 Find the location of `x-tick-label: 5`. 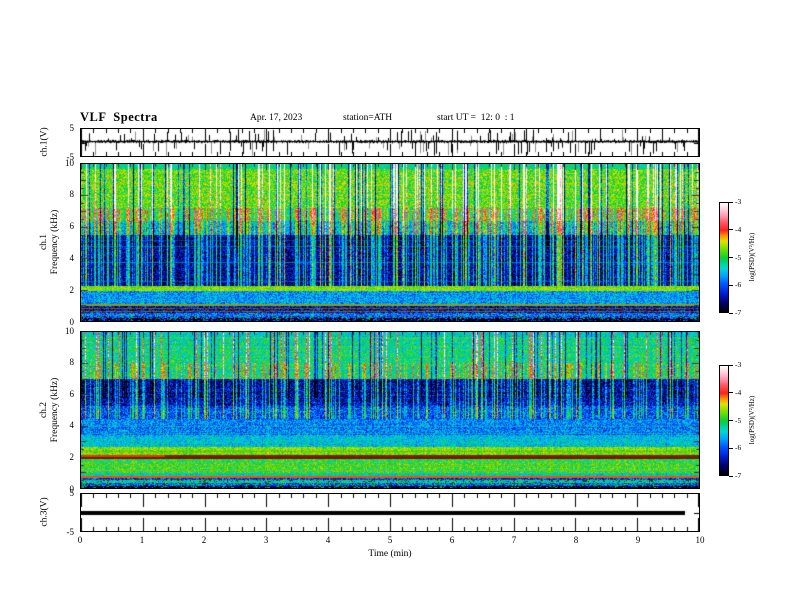

x-tick-label: 5 is located at coordinates (390, 540).